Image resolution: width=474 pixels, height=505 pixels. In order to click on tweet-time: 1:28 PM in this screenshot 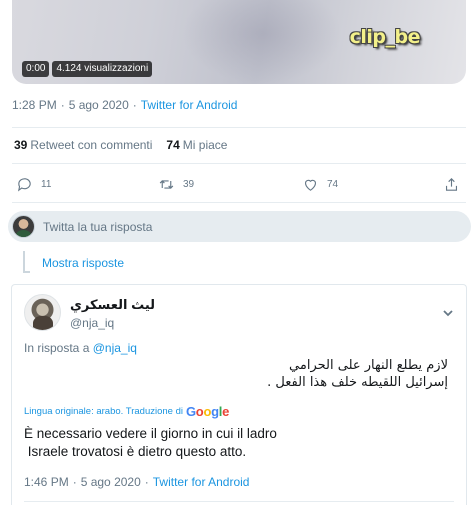, I will do `click(34, 105)`.